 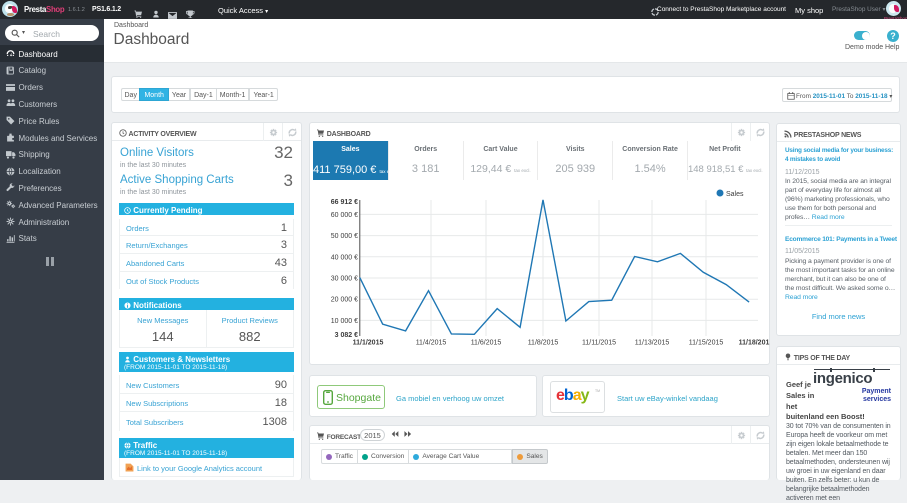 What do you see at coordinates (344, 202) in the screenshot?
I see `svg-text: 66 912 €` at bounding box center [344, 202].